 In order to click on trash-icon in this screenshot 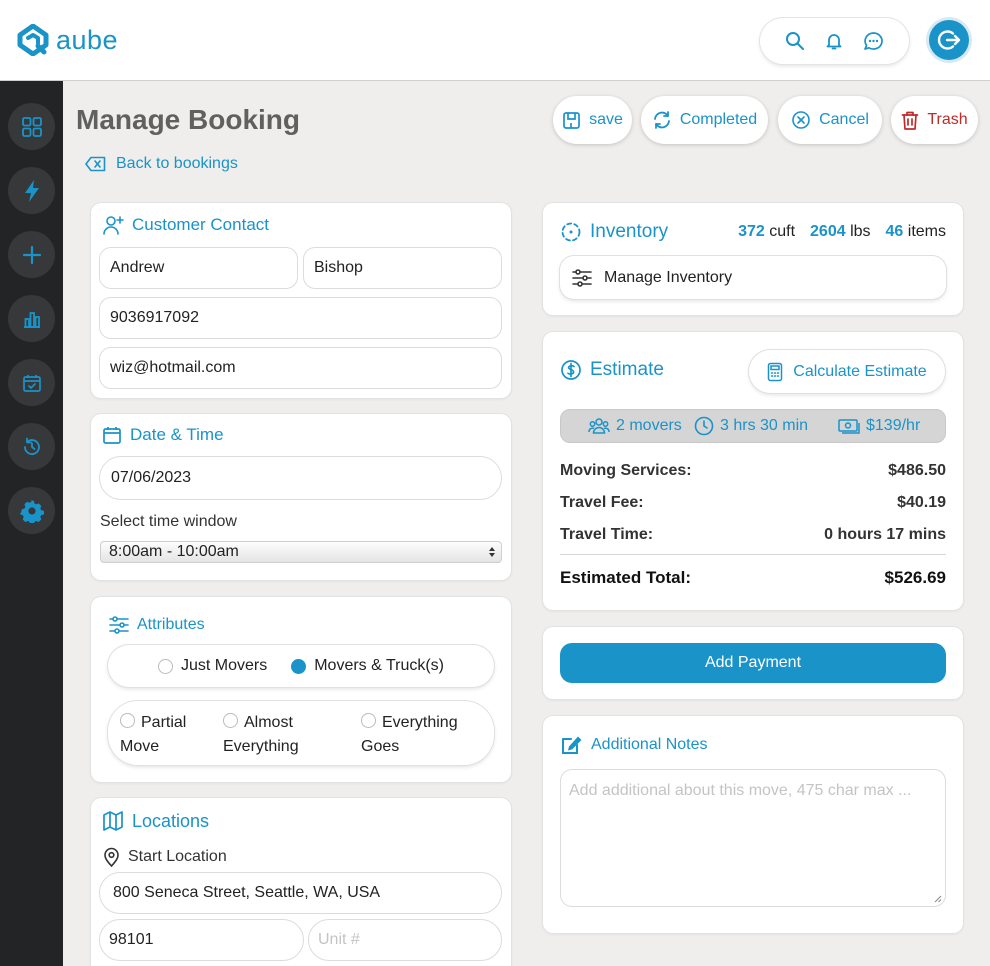, I will do `click(910, 120)`.